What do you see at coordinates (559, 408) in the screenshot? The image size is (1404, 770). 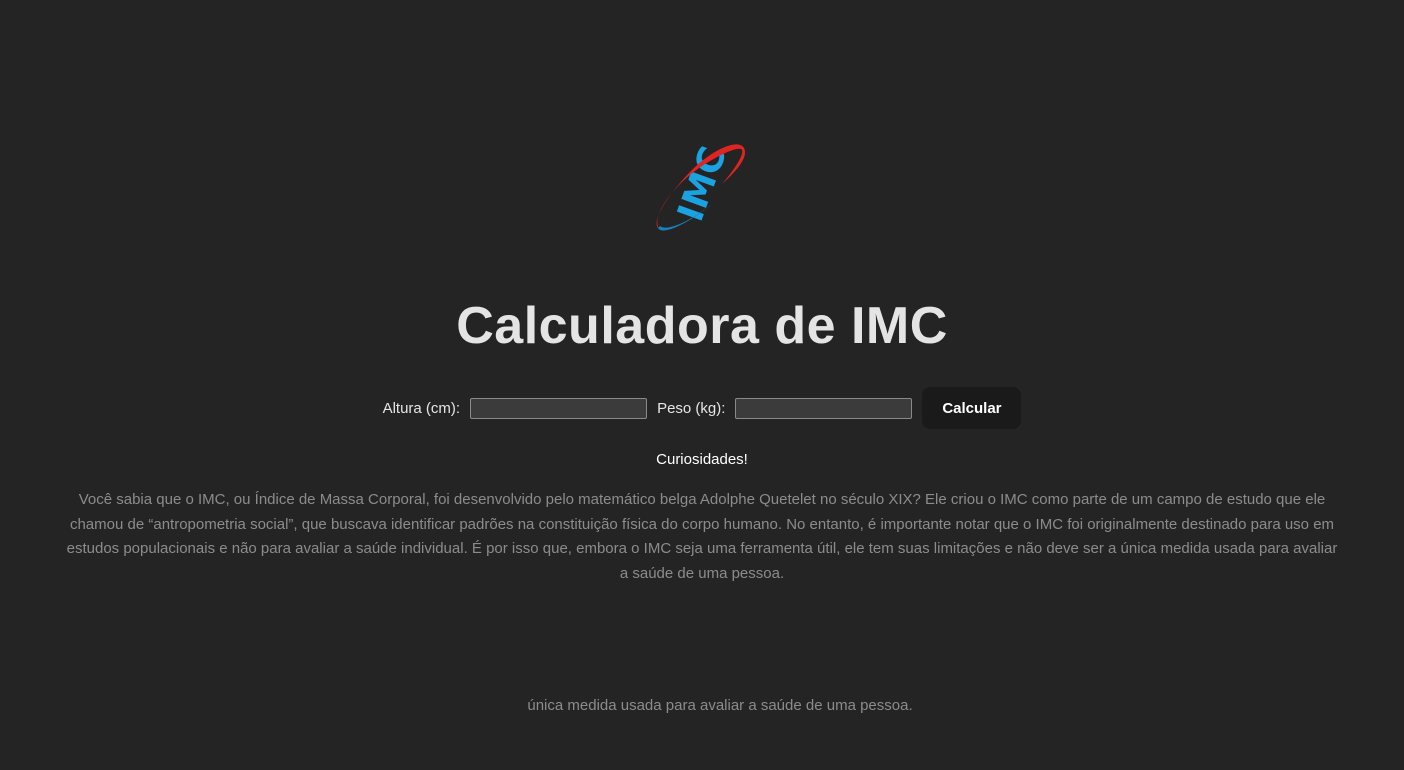 I see `height-input` at bounding box center [559, 408].